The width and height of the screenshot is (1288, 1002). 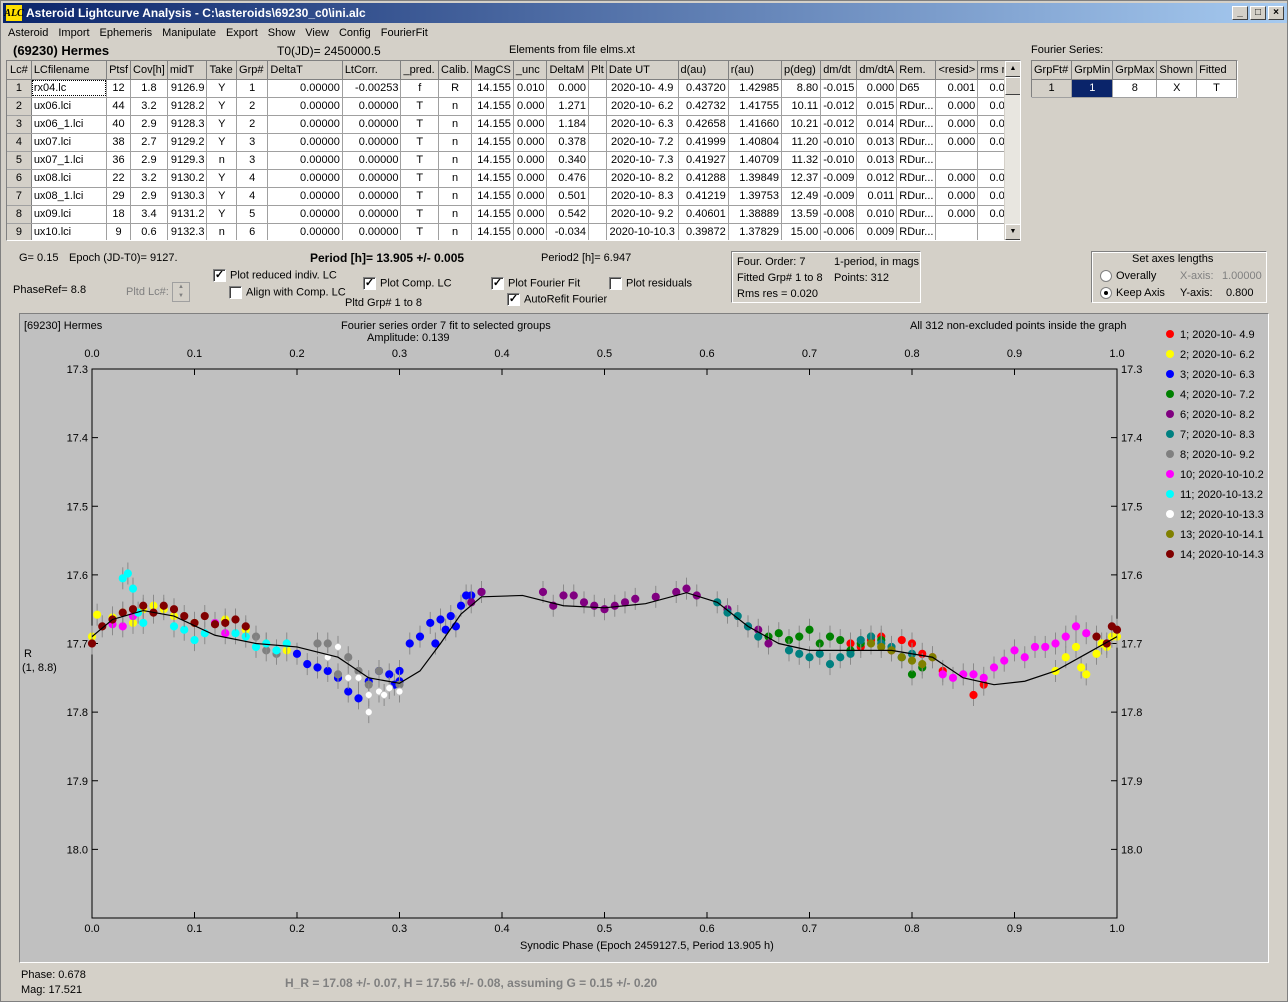 I want to click on plot-comp-checkbox: ✓ Plot Comp. LC, so click(x=407, y=283).